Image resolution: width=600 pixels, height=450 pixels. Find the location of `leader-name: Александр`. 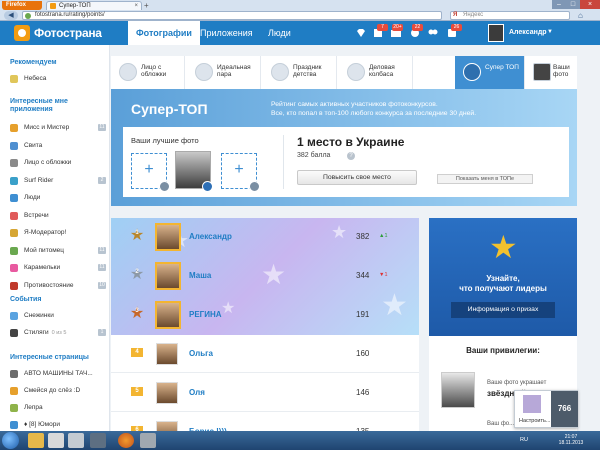

leader-name: Александр is located at coordinates (210, 236).